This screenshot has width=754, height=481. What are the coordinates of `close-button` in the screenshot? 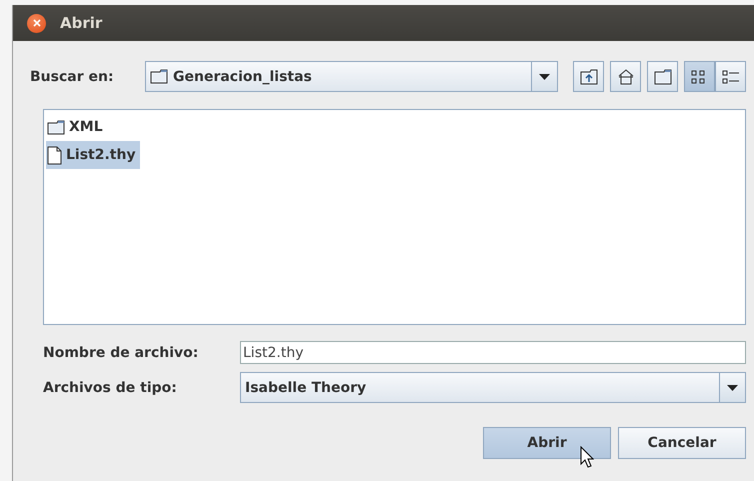 It's located at (36, 23).